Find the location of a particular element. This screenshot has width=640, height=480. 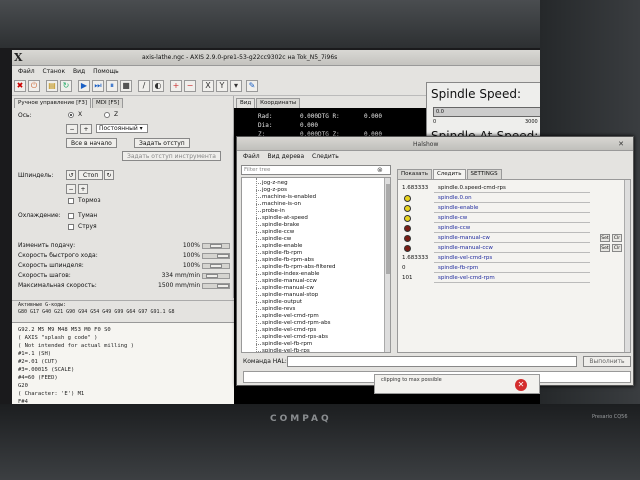

touch-off-button: Задать отступ is located at coordinates (162, 143).